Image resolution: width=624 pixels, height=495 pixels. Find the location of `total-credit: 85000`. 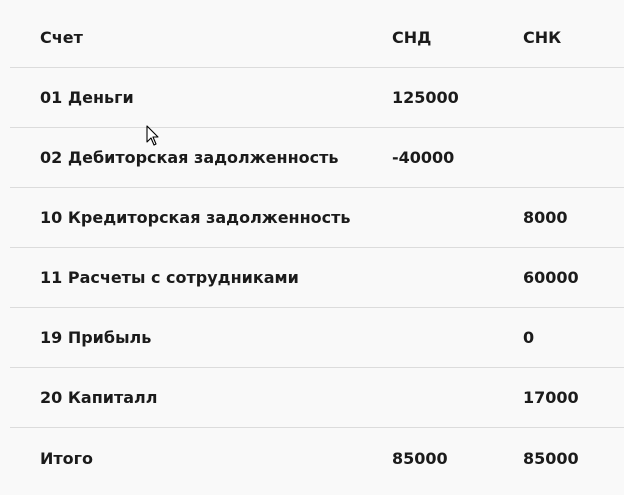

total-credit: 85000 is located at coordinates (551, 458).